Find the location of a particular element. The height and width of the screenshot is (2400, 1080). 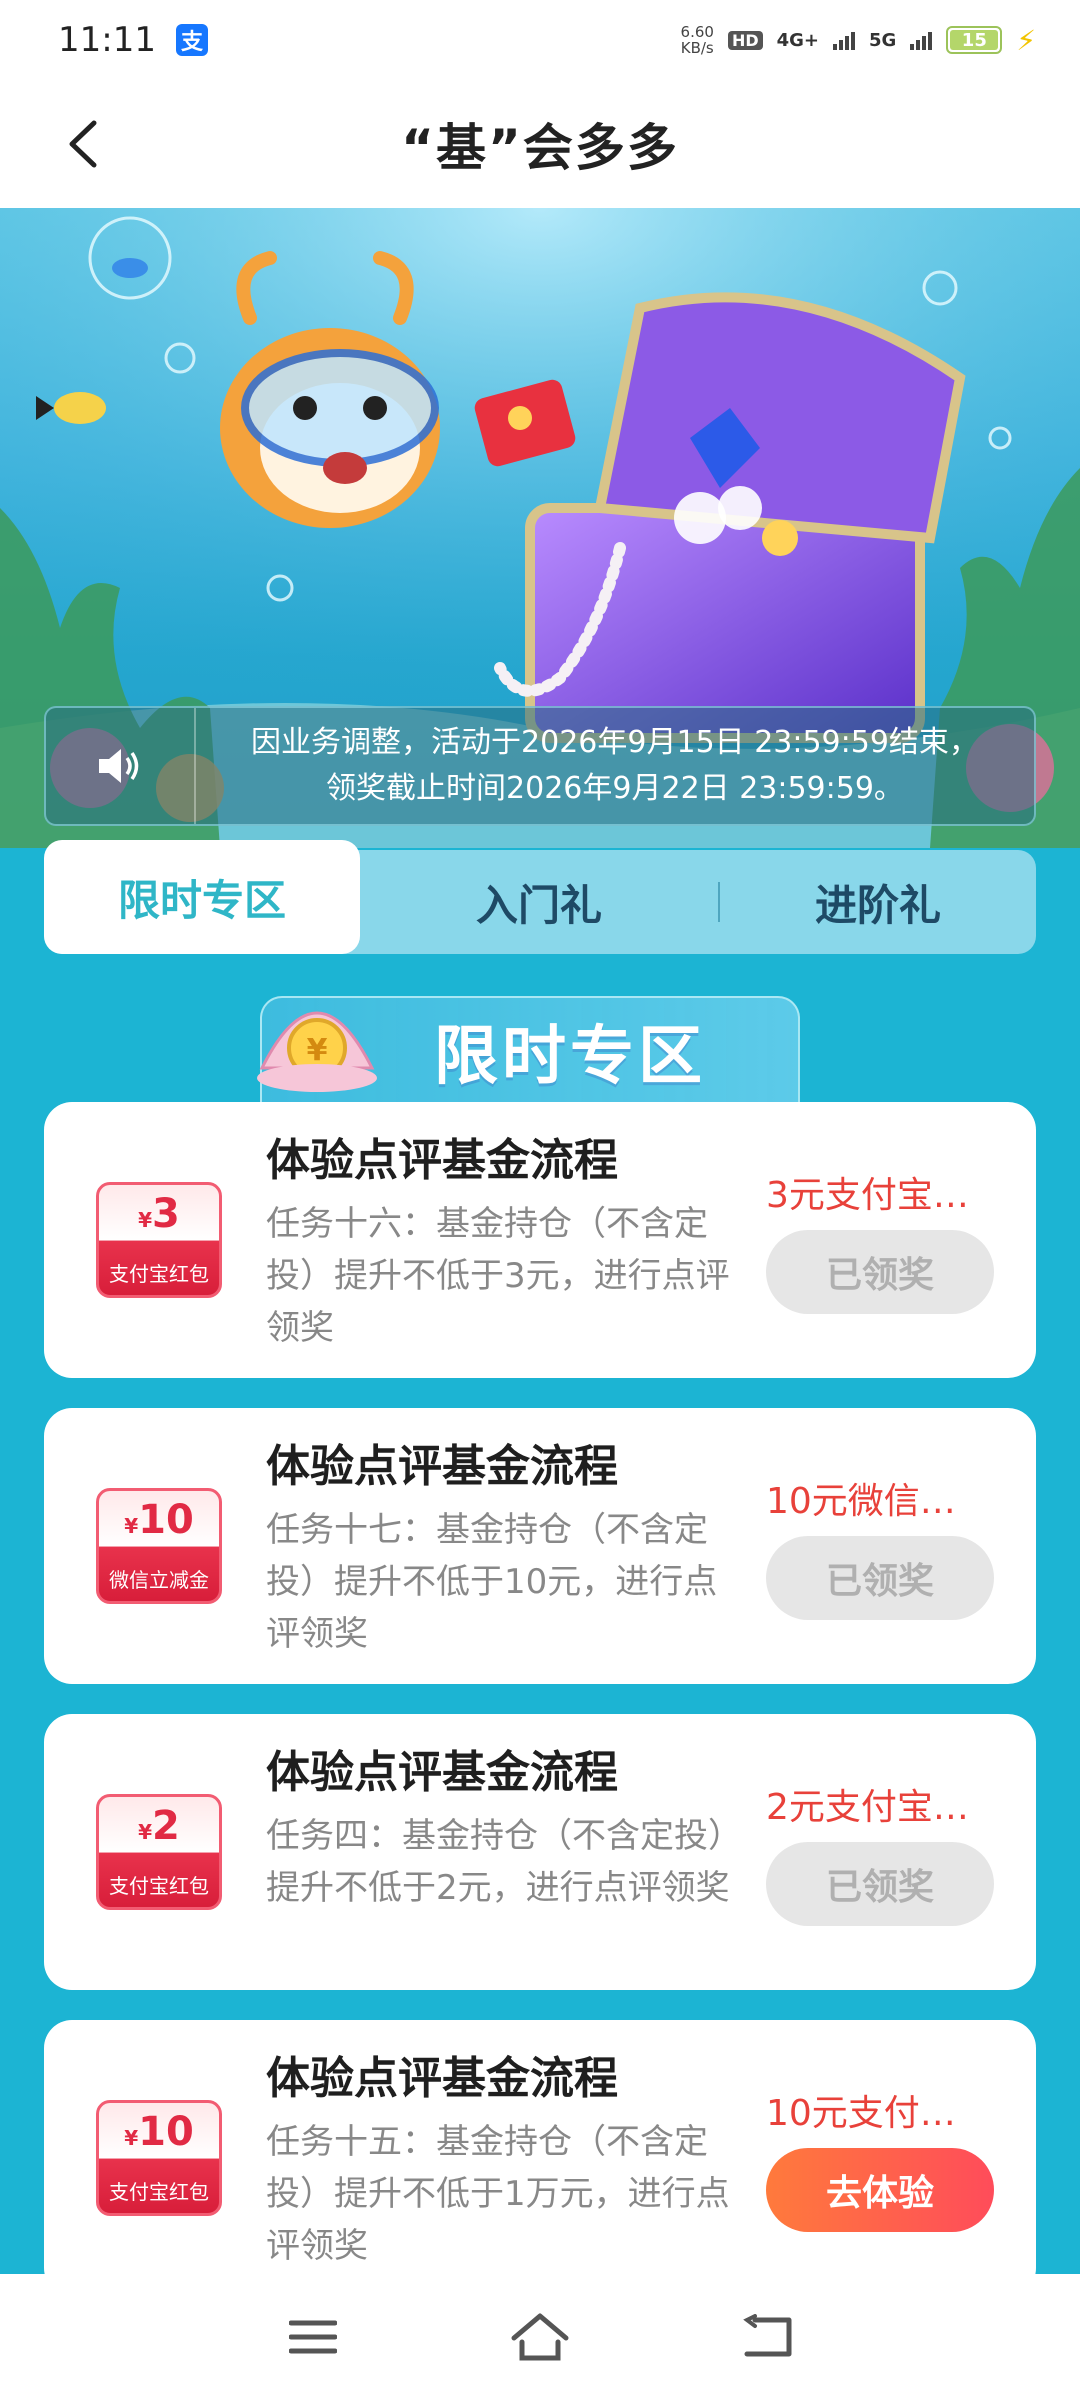

signal-icon is located at coordinates (844, 40).